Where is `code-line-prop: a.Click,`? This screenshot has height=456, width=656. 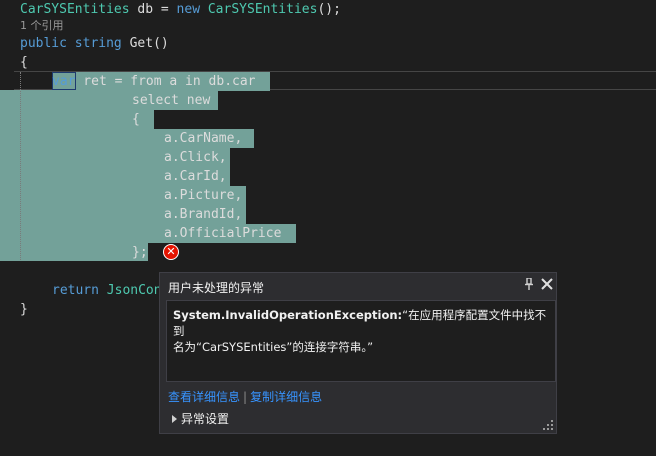
code-line-prop: a.Click, is located at coordinates (195, 157).